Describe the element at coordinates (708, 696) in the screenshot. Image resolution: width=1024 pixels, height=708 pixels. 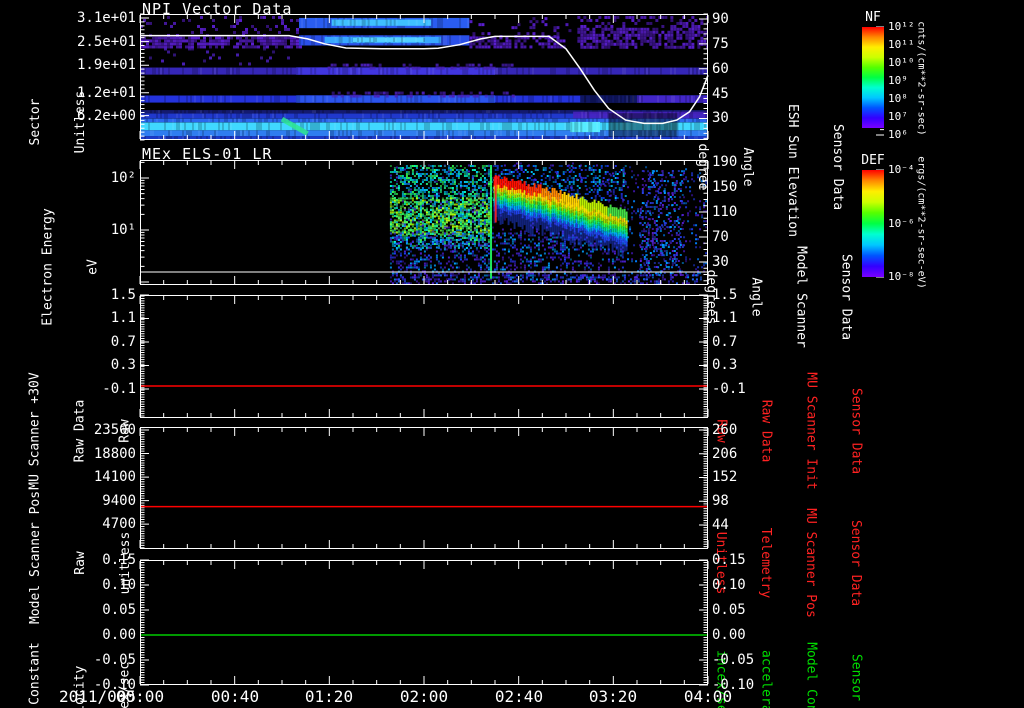
I see `x-tick-label: 04:00` at that location.